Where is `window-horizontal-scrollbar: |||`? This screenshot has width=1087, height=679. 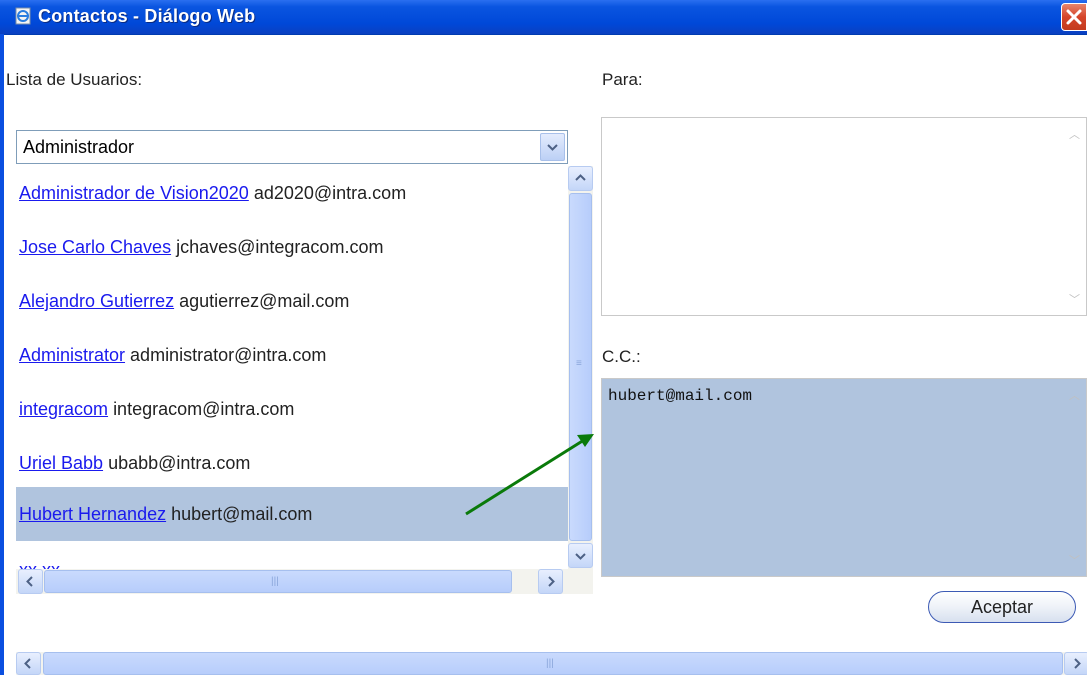 window-horizontal-scrollbar: ||| is located at coordinates (551, 663).